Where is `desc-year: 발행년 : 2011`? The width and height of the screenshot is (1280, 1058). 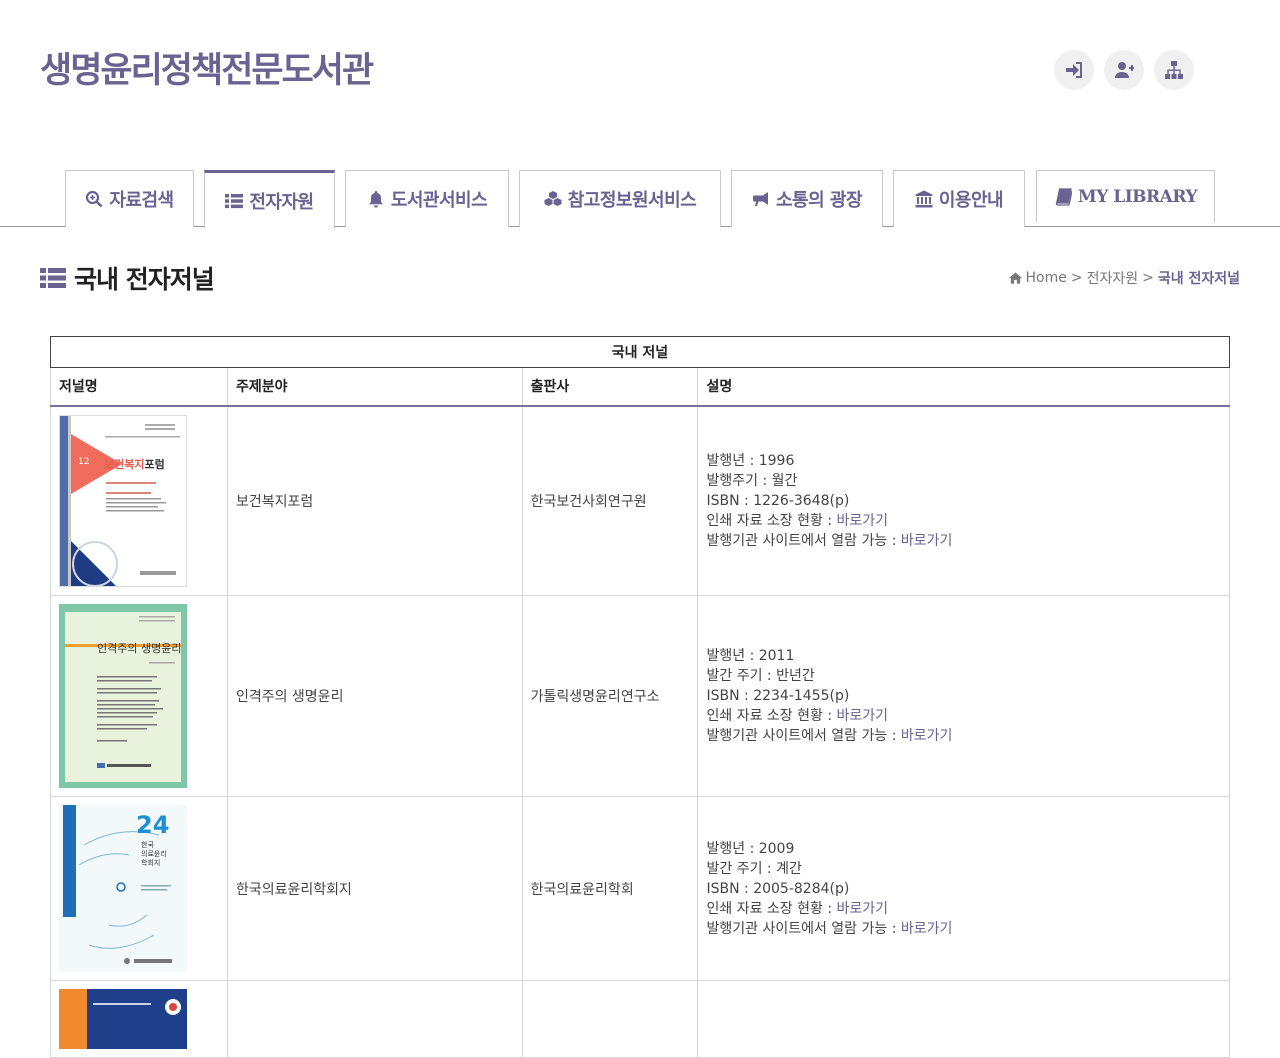 desc-year: 발행년 : 2011 is located at coordinates (750, 656).